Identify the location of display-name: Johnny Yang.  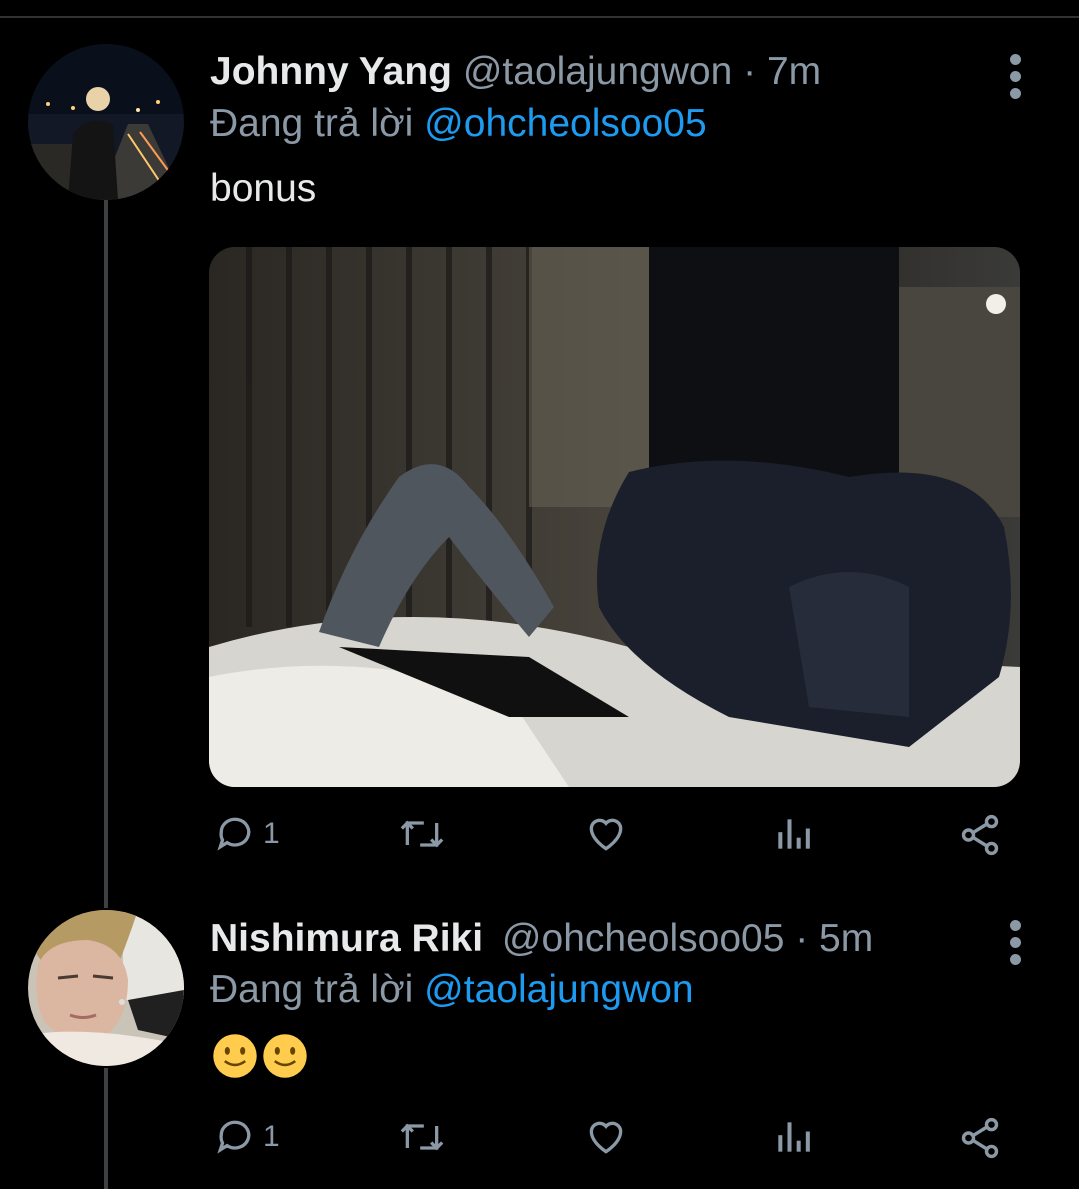
(331, 71).